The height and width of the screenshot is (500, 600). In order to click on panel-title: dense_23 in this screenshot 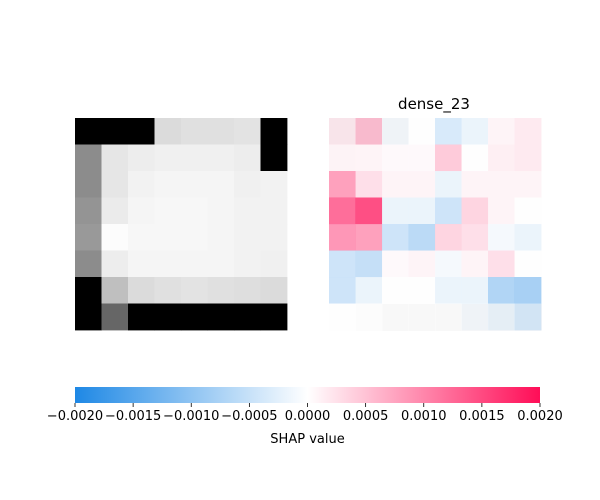, I will do `click(434, 104)`.